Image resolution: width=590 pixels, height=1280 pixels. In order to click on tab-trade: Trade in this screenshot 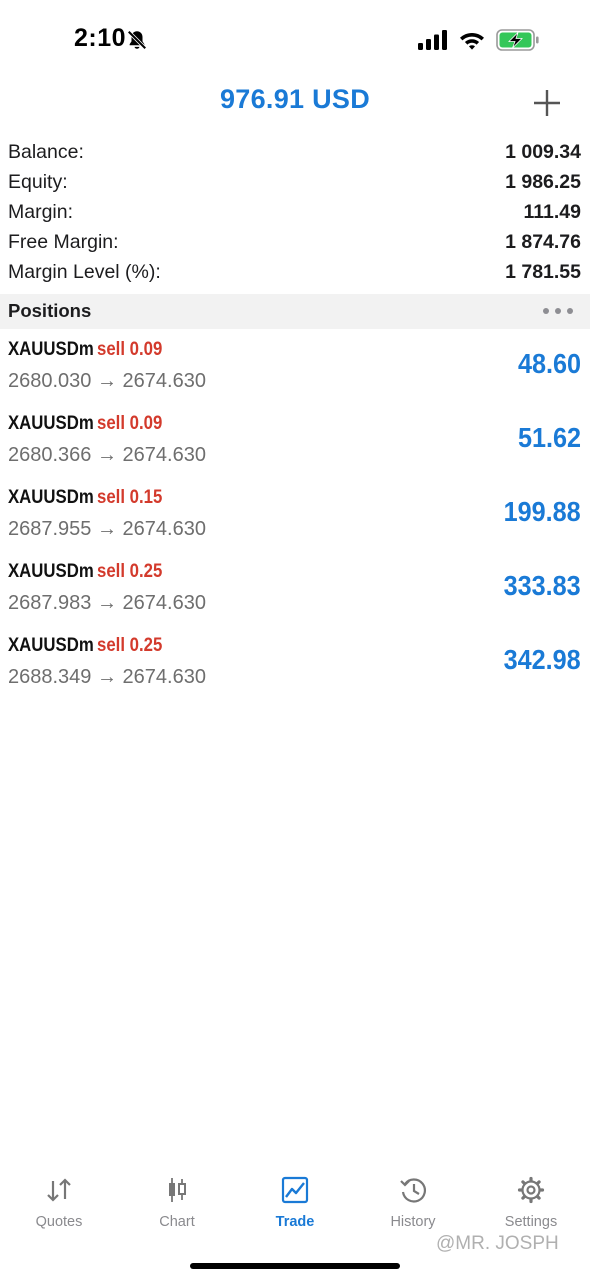, I will do `click(295, 1203)`.